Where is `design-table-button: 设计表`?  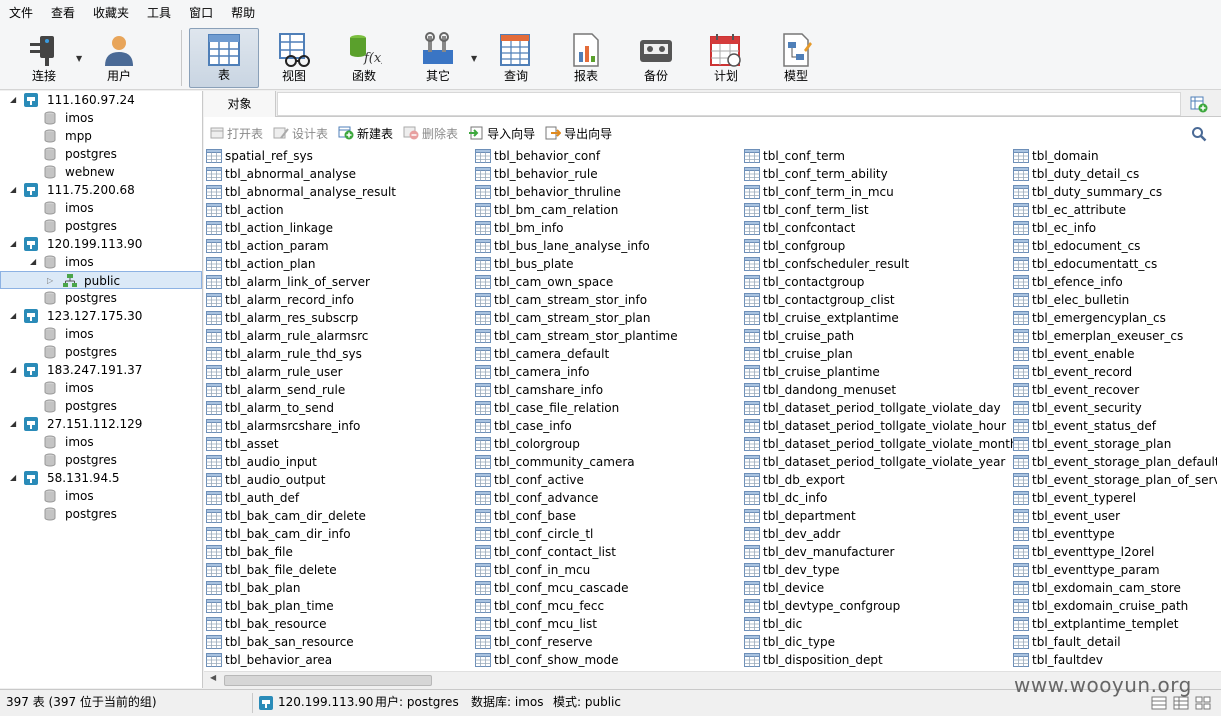
design-table-button: 设计表 is located at coordinates (300, 133).